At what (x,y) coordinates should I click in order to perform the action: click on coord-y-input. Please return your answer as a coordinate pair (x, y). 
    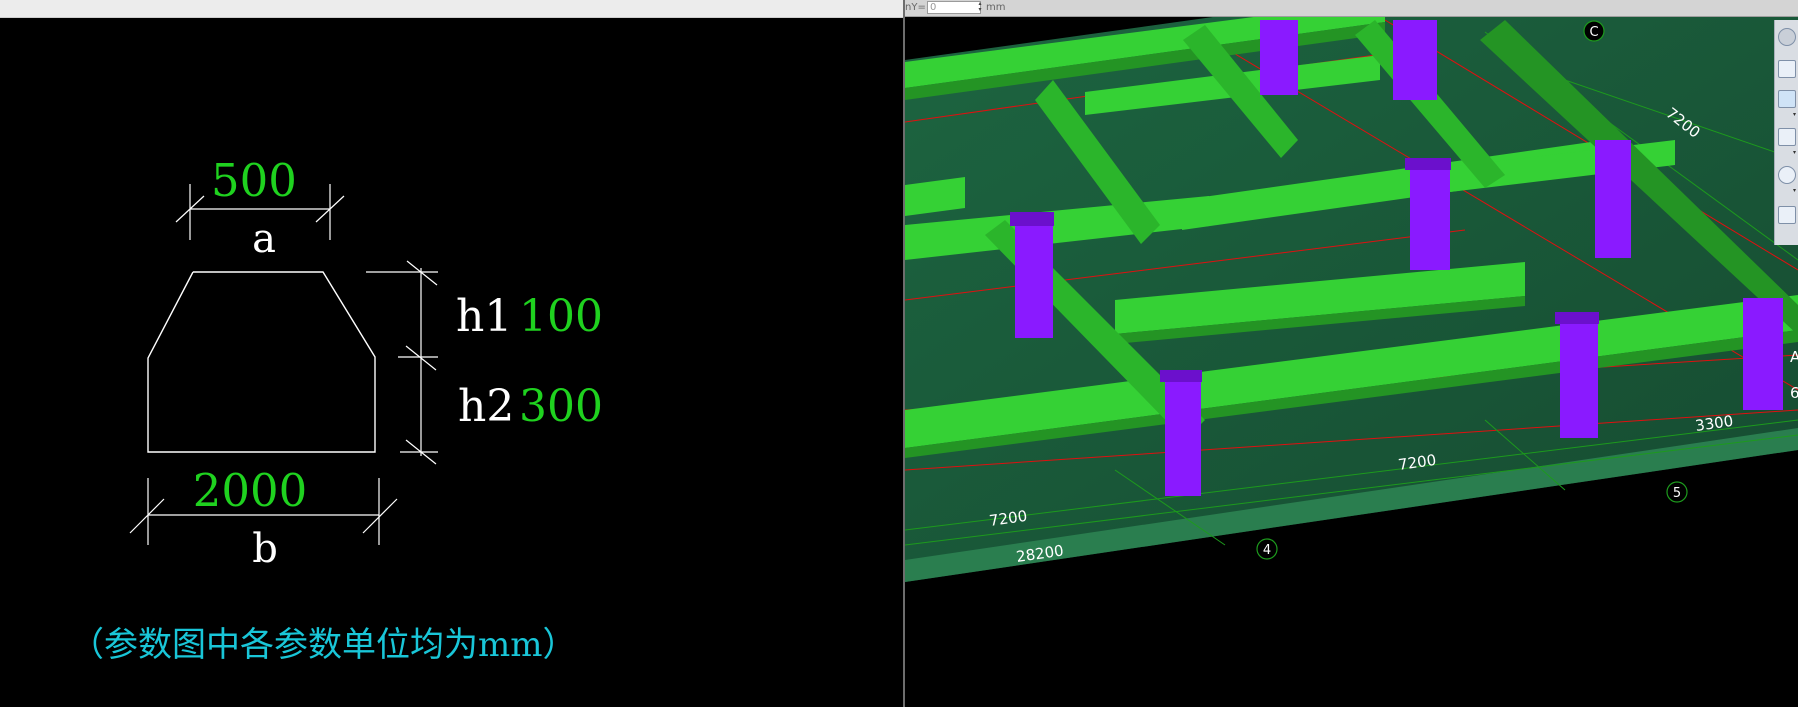
    Looking at the image, I should click on (954, 7).